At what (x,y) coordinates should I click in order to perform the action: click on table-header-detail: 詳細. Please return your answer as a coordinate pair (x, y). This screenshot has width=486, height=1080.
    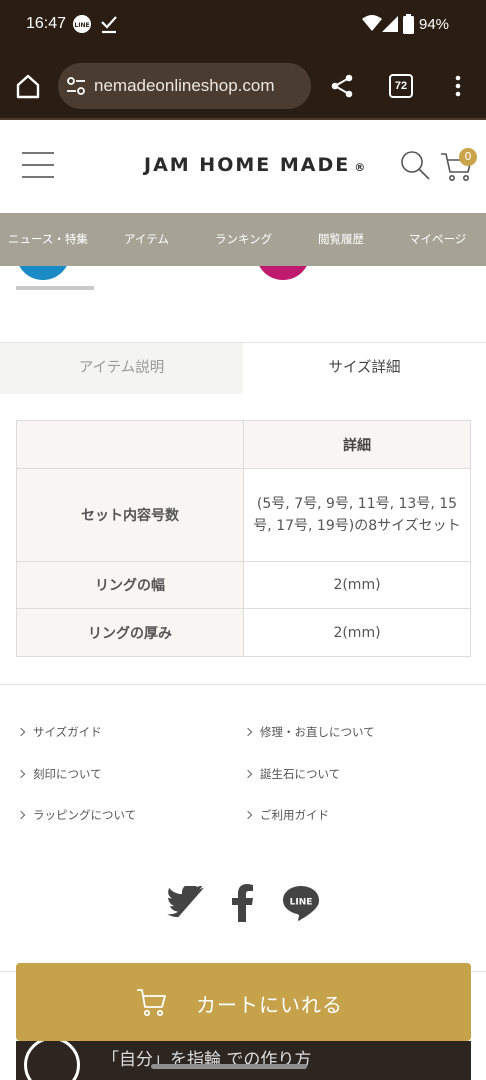
    Looking at the image, I should click on (357, 444).